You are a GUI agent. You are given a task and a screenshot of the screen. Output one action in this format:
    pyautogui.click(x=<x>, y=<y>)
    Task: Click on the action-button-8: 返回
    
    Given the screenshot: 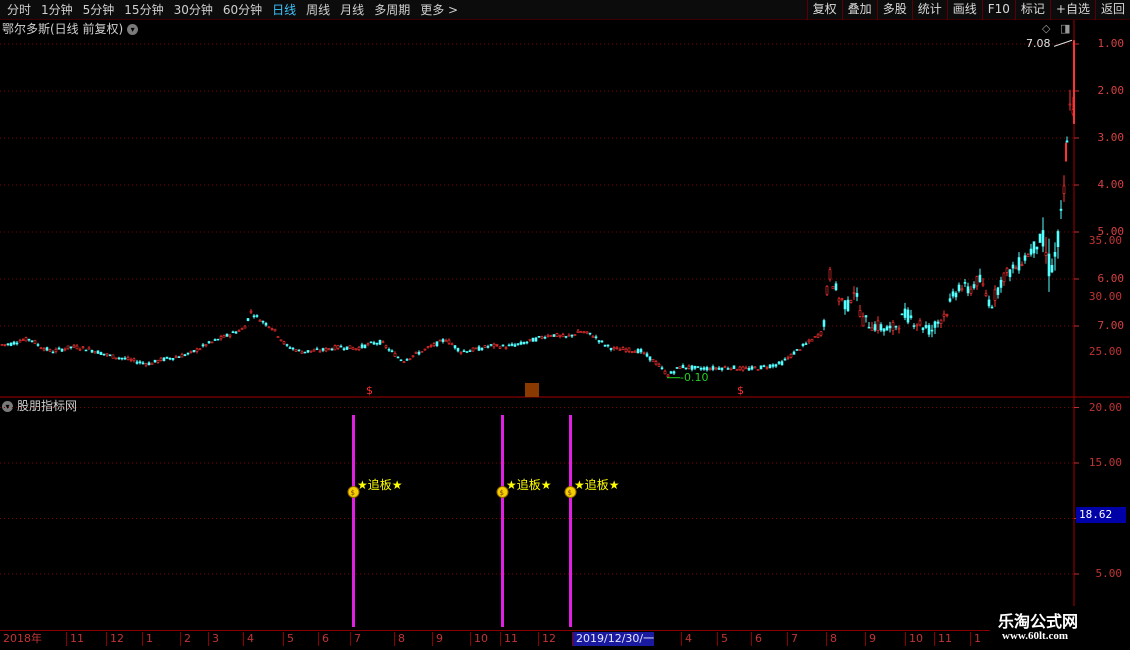 What is the action you would take?
    pyautogui.click(x=1112, y=10)
    